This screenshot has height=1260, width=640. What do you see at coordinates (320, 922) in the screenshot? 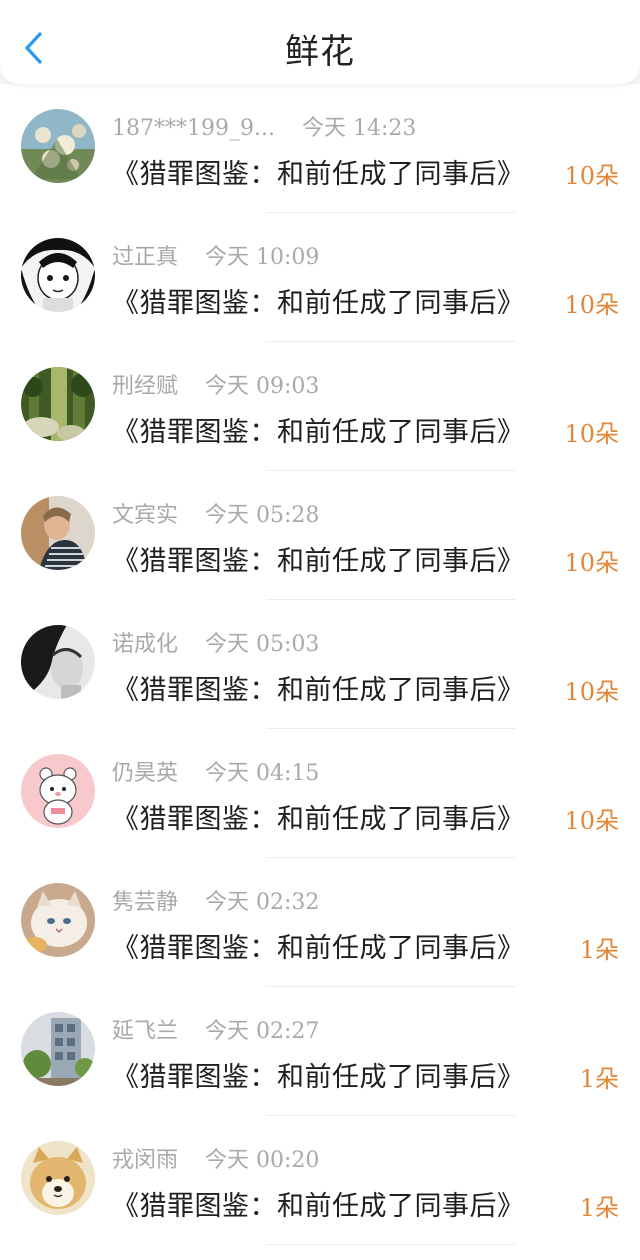
I see `list-item: 隽芸静 今天 02:32 《猎罪图鉴：和前任成了同事后》 1朵` at bounding box center [320, 922].